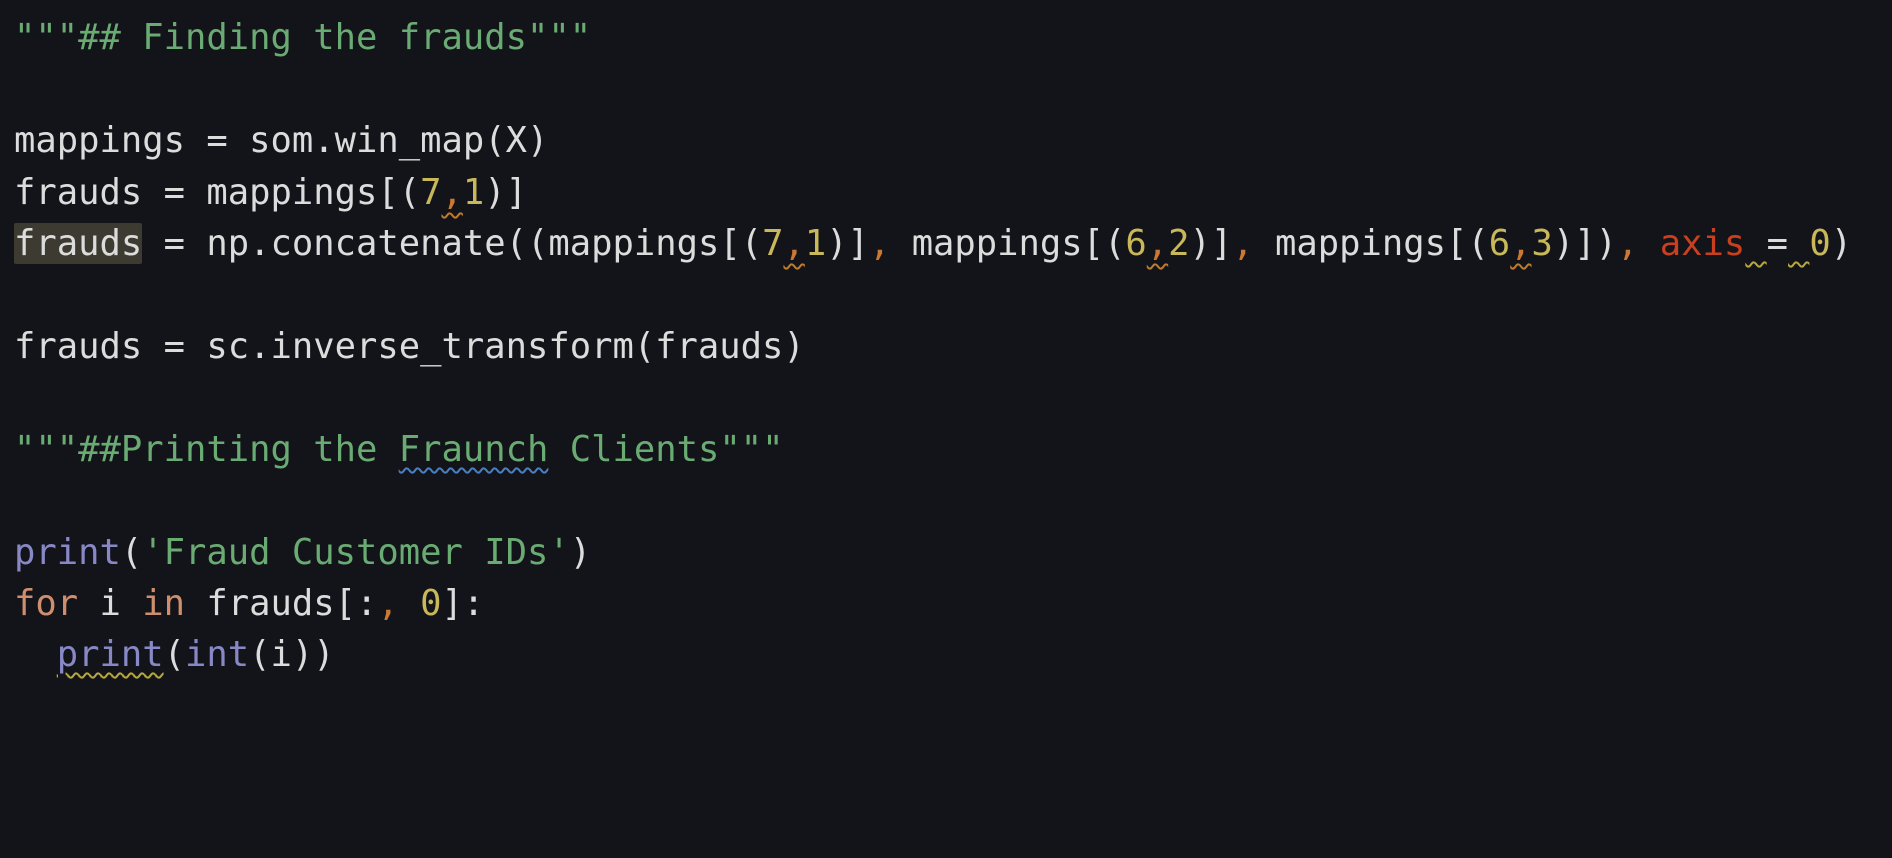  Describe the element at coordinates (473, 449) in the screenshot. I see `code-token-doc: Fraunch` at that location.